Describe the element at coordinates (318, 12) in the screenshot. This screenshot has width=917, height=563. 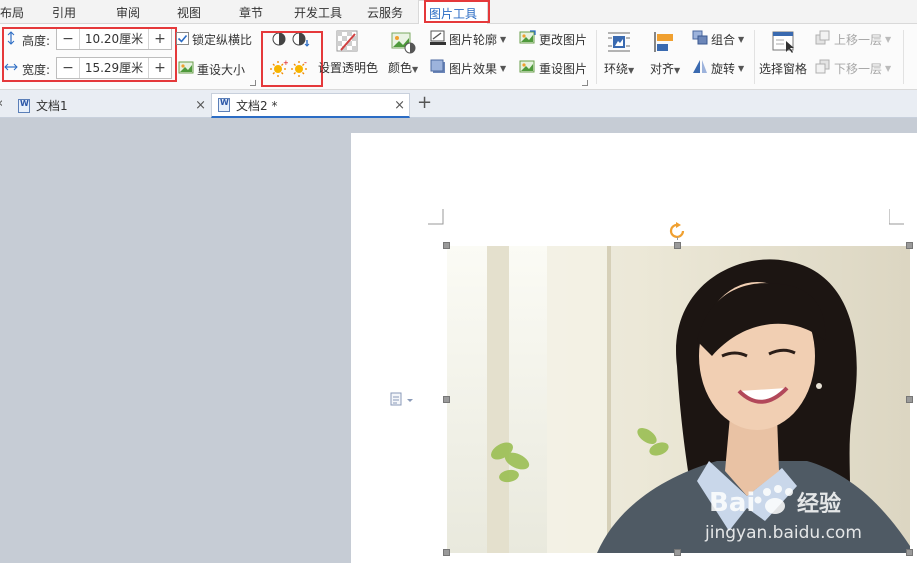
I see `tab-developer: 开发工具` at that location.